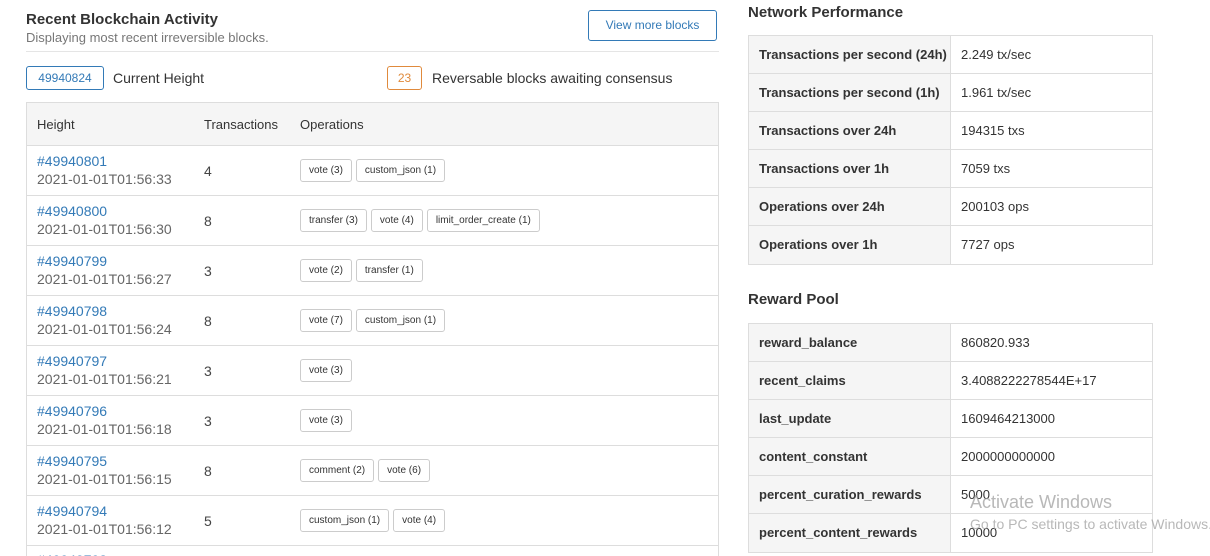 The image size is (1210, 556). What do you see at coordinates (104, 279) in the screenshot?
I see `block-timestamp: 2021-01-01T01:56:27` at bounding box center [104, 279].